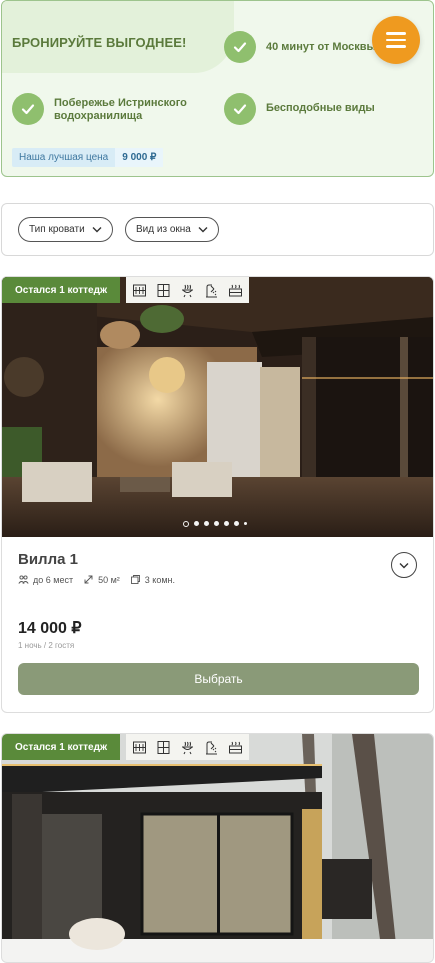 The width and height of the screenshot is (435, 963). I want to click on filter-label: Вид из окна, so click(163, 229).